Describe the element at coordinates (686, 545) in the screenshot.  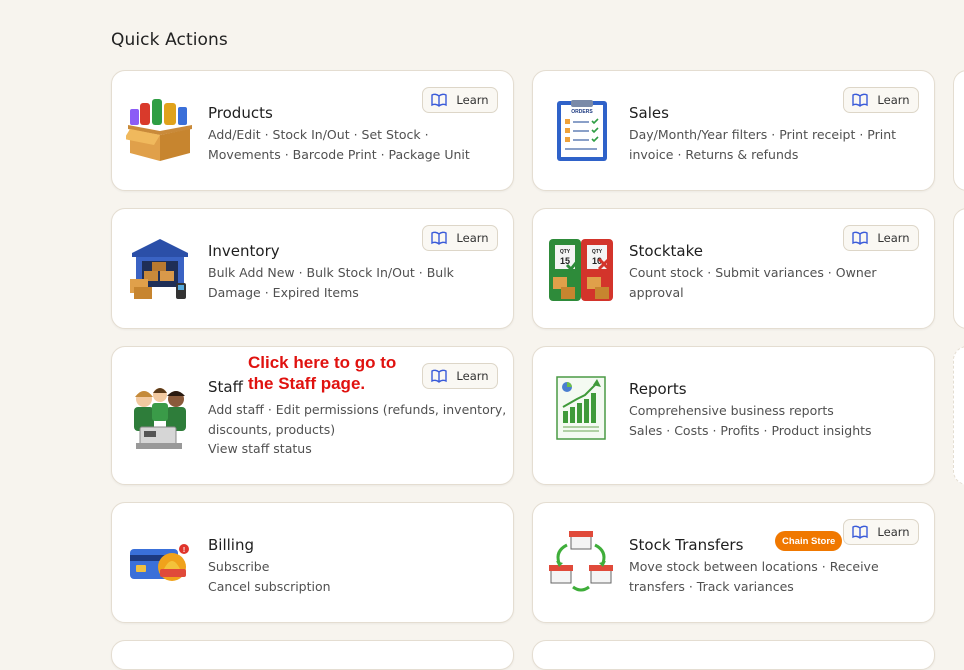
I see `card-title: Stock Transfers` at that location.